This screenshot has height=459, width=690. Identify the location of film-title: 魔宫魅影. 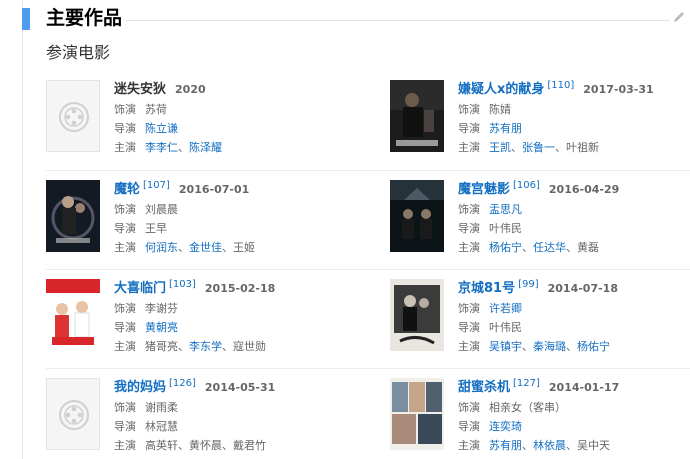
(484, 189).